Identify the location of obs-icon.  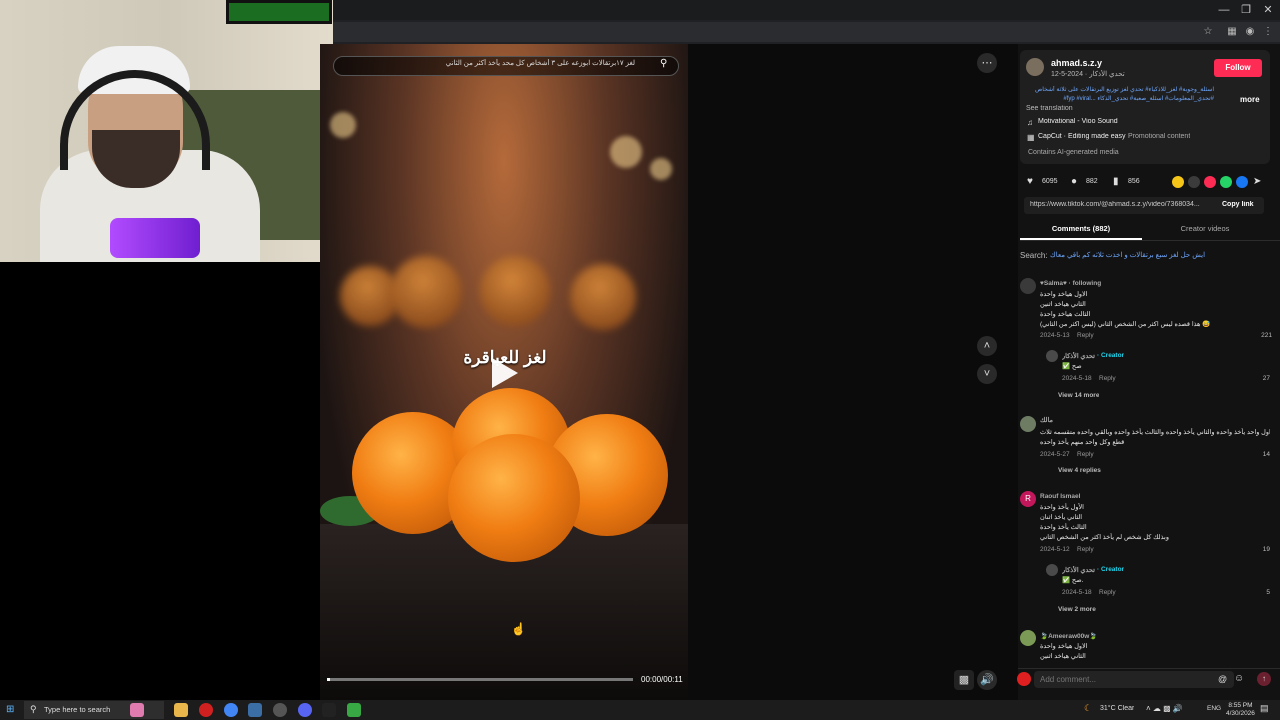
(280, 710).